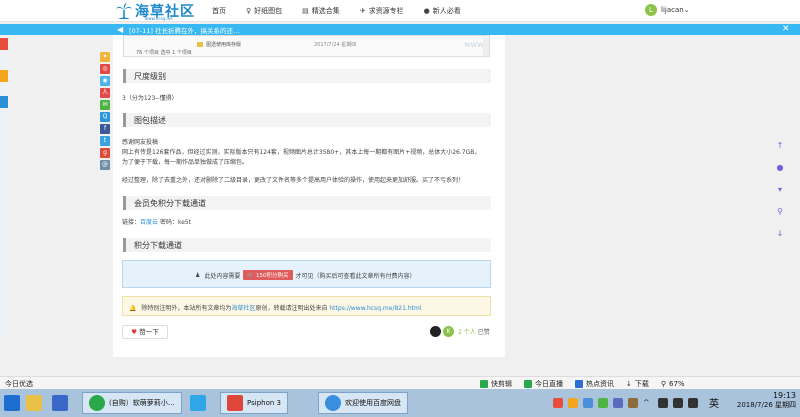  Describe the element at coordinates (386, 11) in the screenshot. I see `nav-label: 求资源专栏` at that location.